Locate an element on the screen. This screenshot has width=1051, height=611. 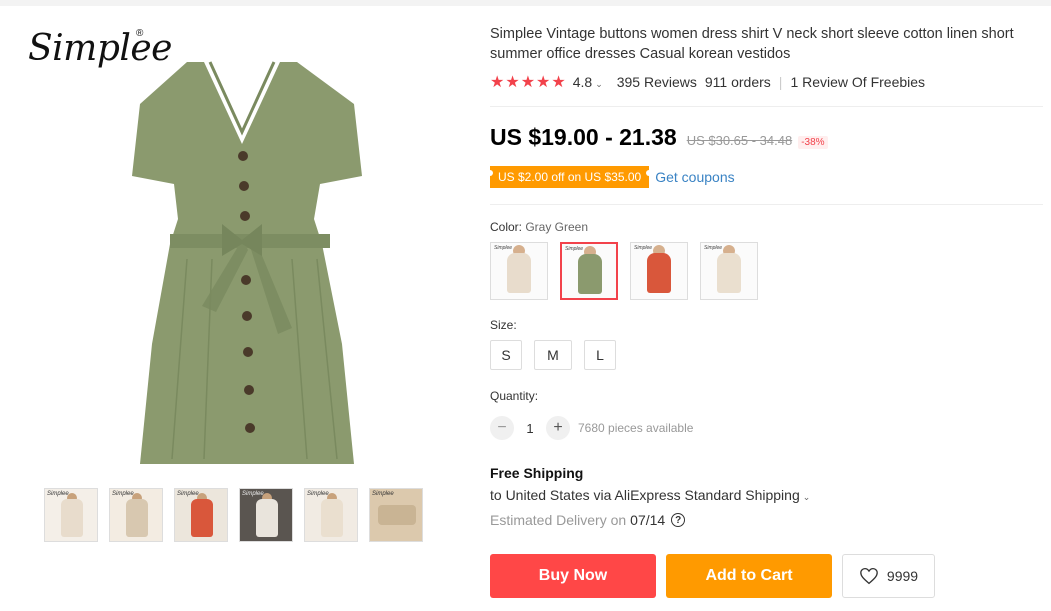
star-rating: ★ ★ ★ ★ ★ is located at coordinates (528, 82).